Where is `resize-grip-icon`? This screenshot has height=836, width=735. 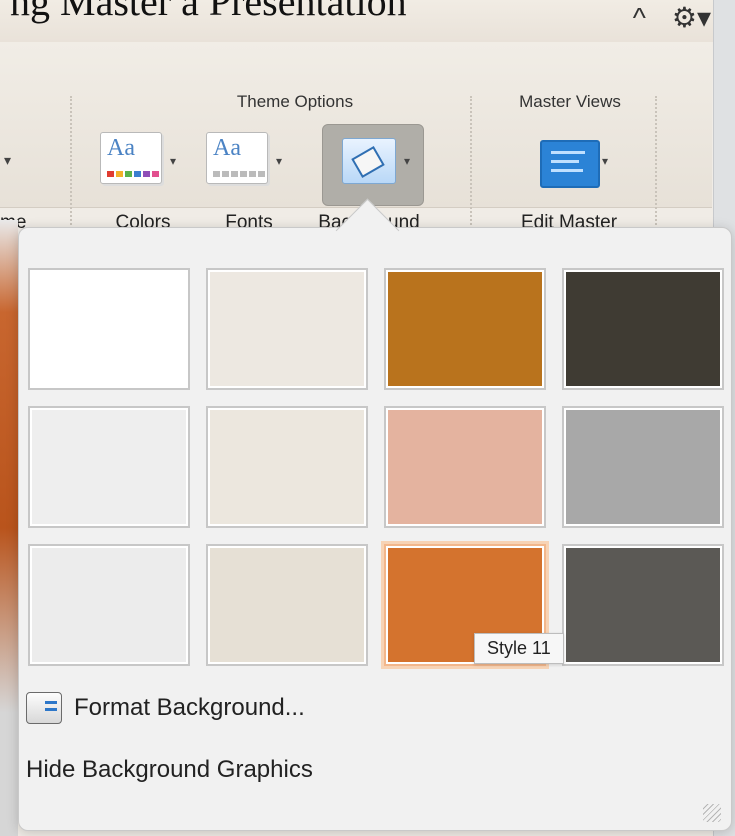 resize-grip-icon is located at coordinates (712, 813).